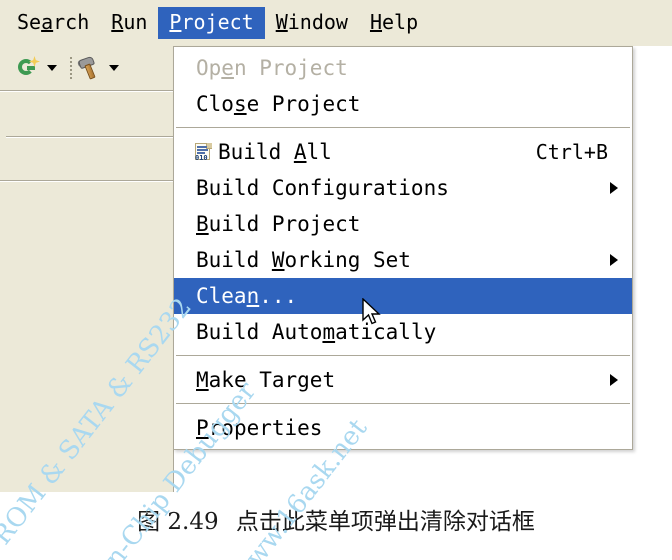 Image resolution: width=672 pixels, height=560 pixels. What do you see at coordinates (322, 187) in the screenshot?
I see `menu-item-label: Build Configurations` at bounding box center [322, 187].